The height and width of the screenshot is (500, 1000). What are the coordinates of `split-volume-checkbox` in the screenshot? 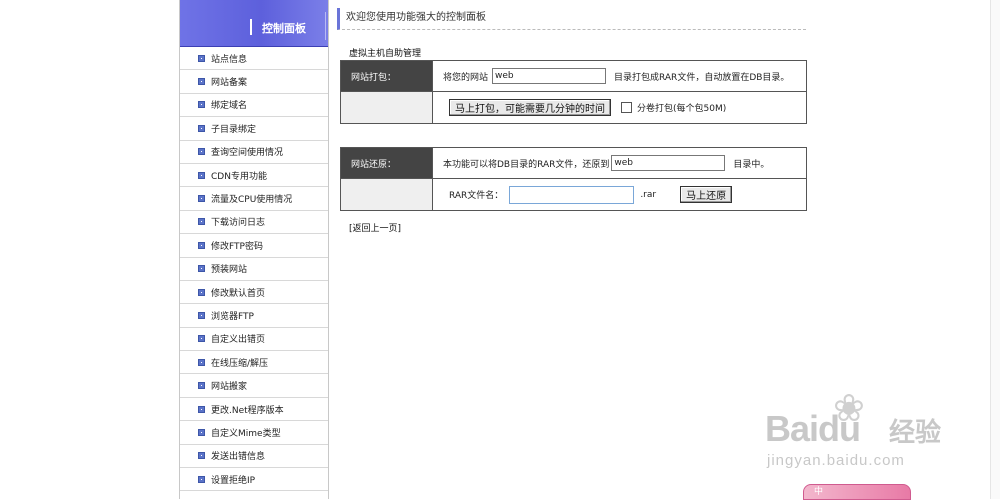 It's located at (626, 107).